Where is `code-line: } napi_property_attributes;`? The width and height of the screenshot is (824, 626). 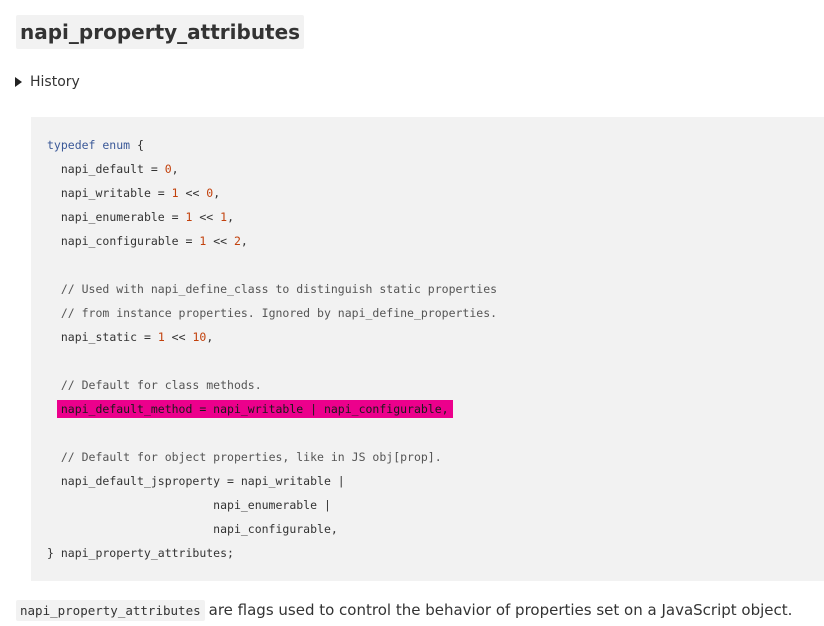
code-line: } napi_property_attributes; is located at coordinates (140, 553).